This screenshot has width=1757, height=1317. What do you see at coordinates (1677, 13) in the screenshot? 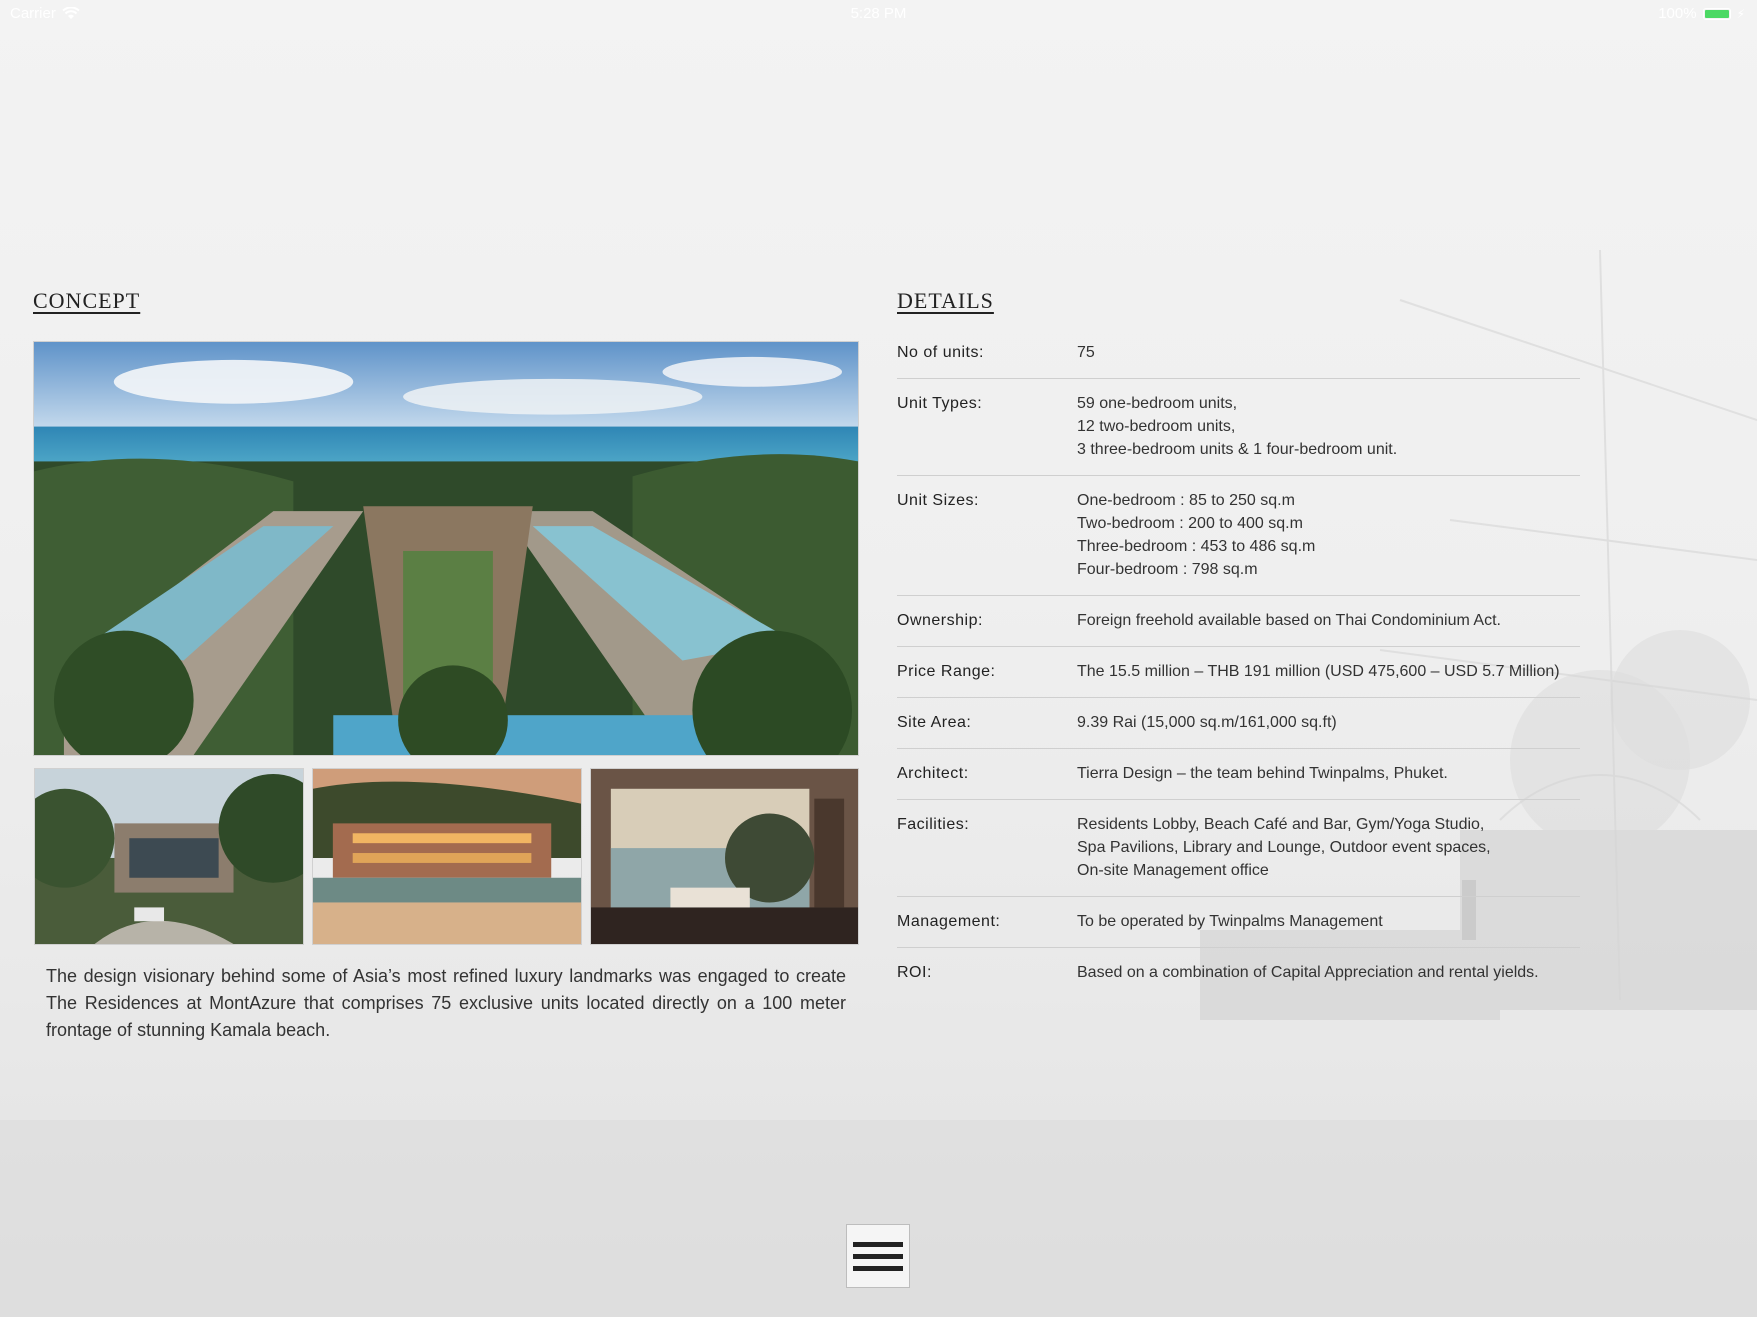
I see `battery-percent: 100%` at bounding box center [1677, 13].